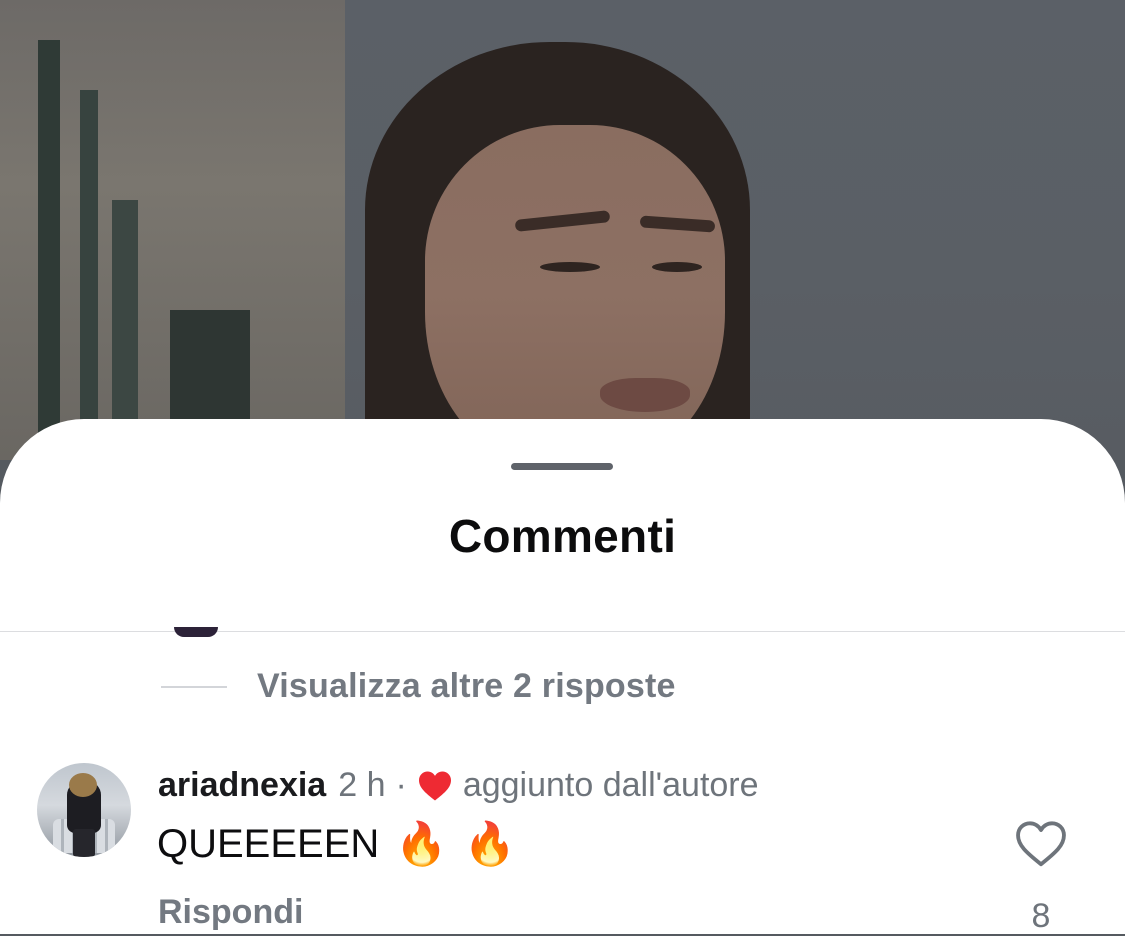 This screenshot has height=936, width=1125. Describe the element at coordinates (1041, 916) in the screenshot. I see `like-count: 8` at that location.